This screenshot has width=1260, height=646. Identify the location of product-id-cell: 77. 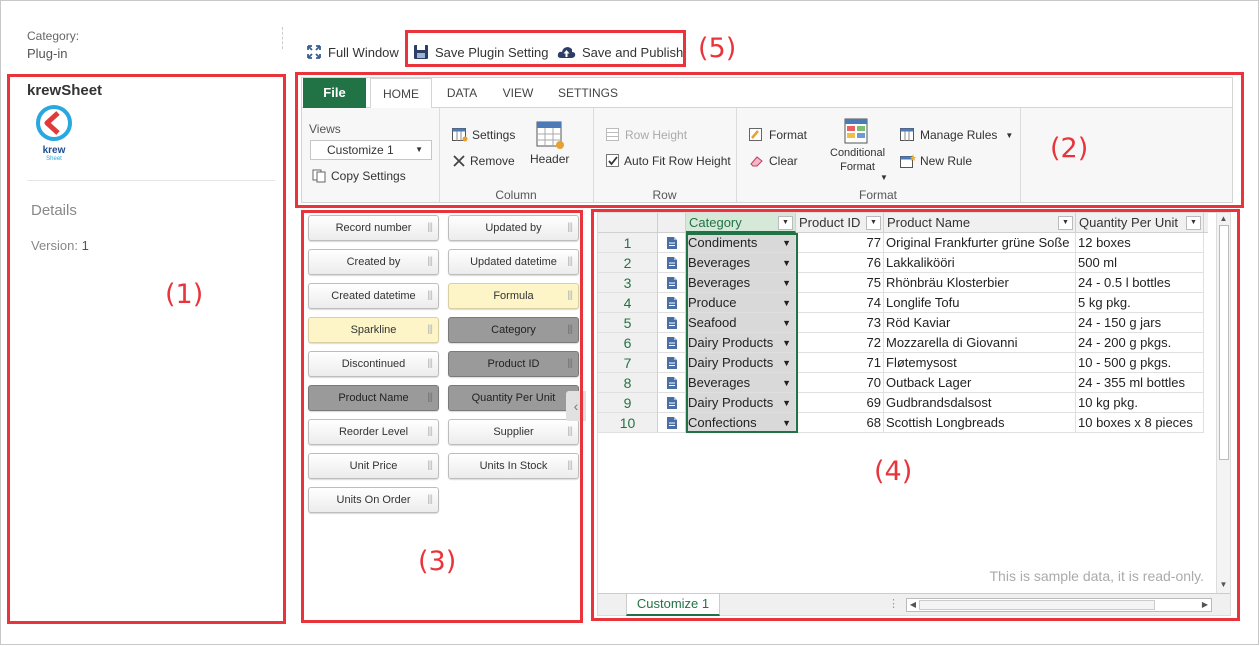
(840, 243).